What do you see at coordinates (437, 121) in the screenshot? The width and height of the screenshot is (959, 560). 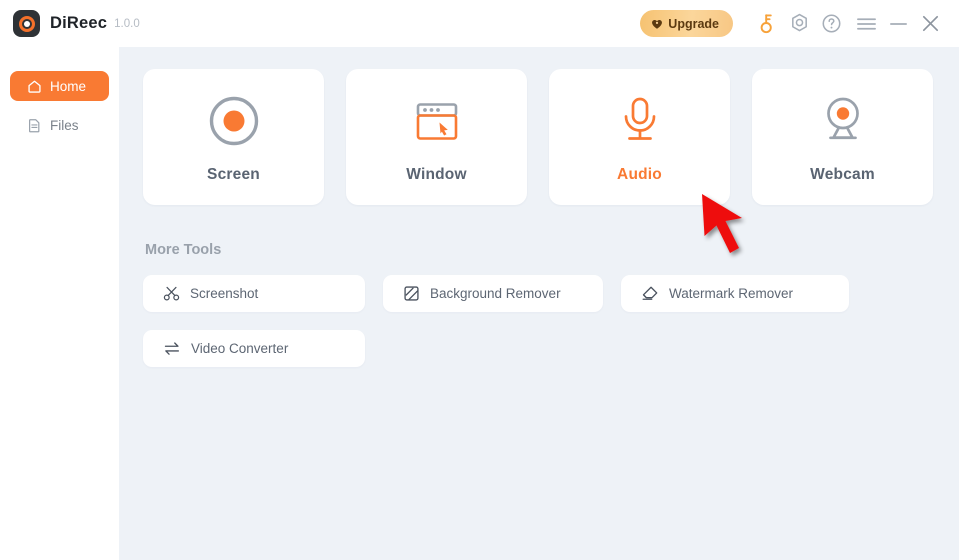 I see `browser-window-icon` at bounding box center [437, 121].